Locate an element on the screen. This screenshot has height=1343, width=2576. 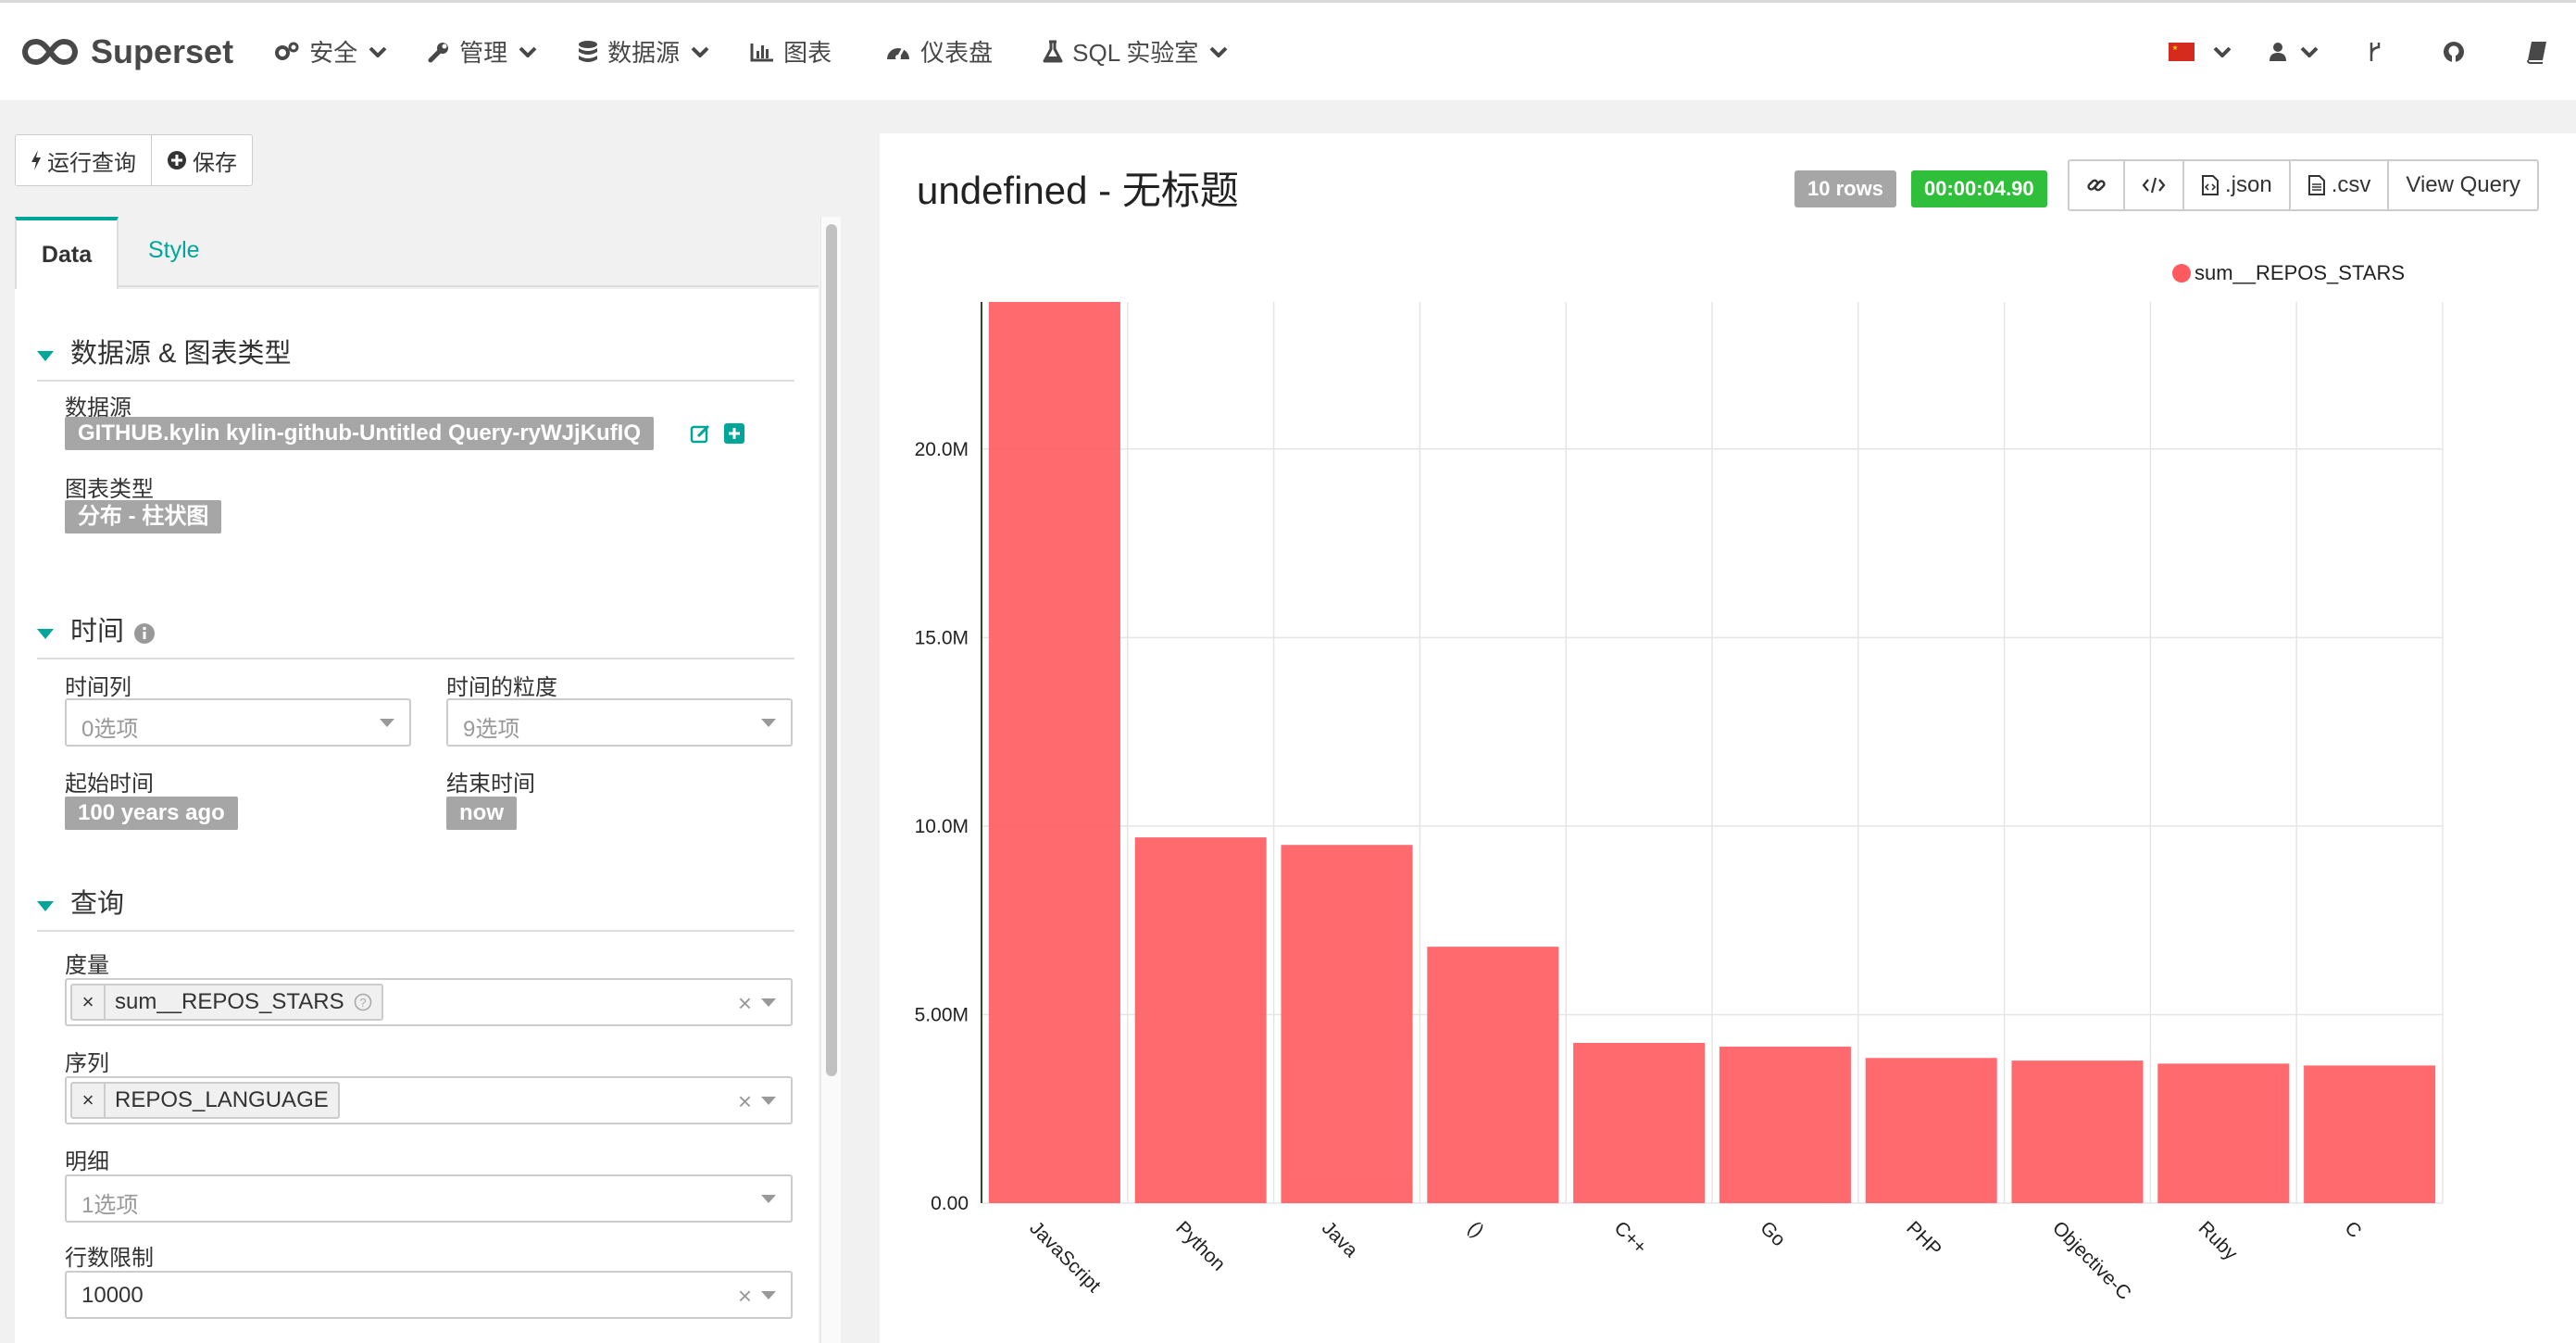
nav-manage: 管理 is located at coordinates (487, 51).